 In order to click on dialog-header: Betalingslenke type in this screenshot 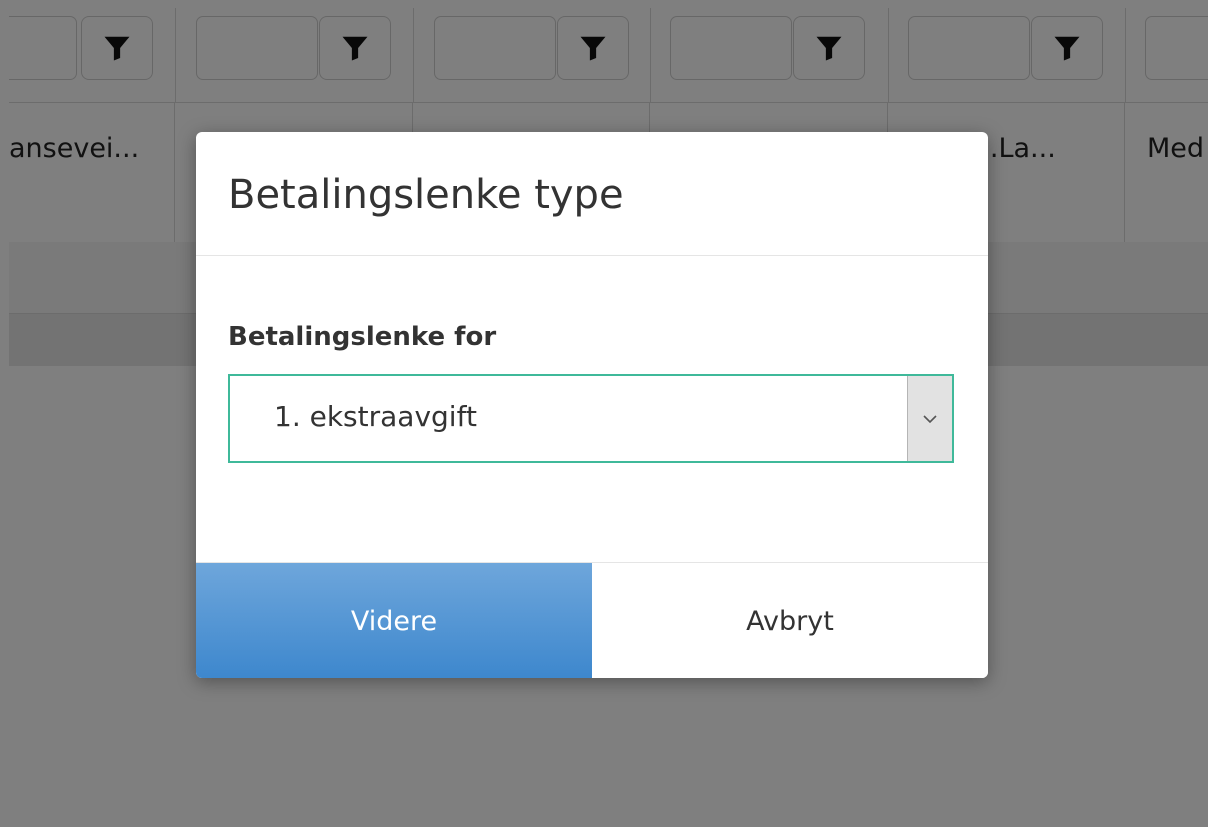, I will do `click(592, 194)`.